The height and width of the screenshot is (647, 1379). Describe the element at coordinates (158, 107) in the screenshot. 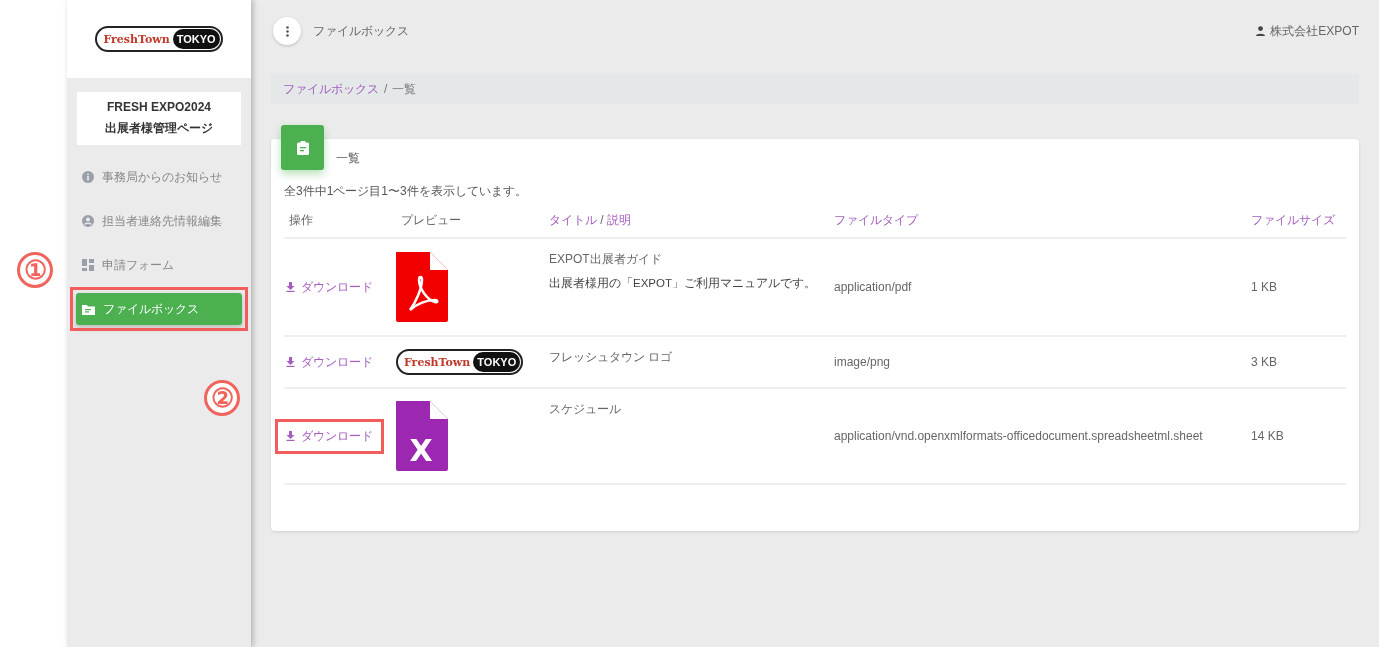

I see `site-name: FRESH EXPO2024` at that location.